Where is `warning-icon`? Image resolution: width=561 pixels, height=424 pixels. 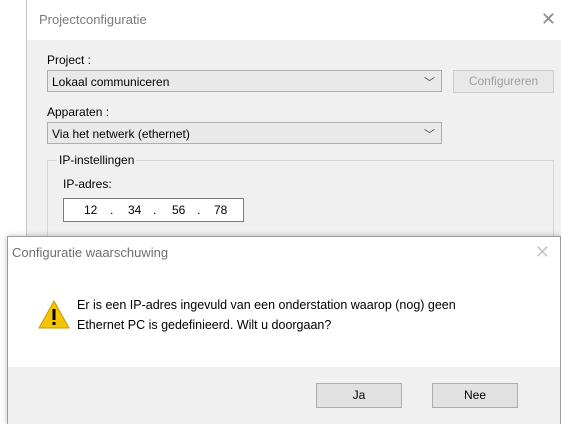 warning-icon is located at coordinates (54, 314).